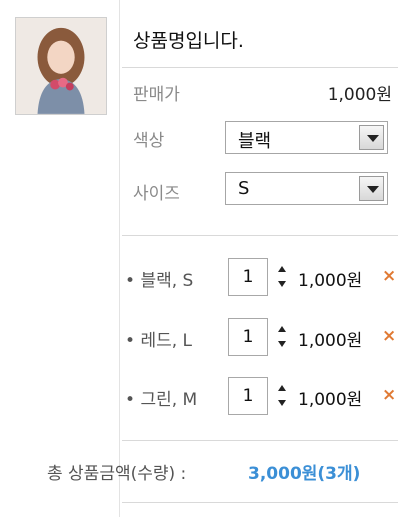 The image size is (414, 517). I want to click on selected-option-row: • 레드, L 1,000원 ×, so click(207, 338).